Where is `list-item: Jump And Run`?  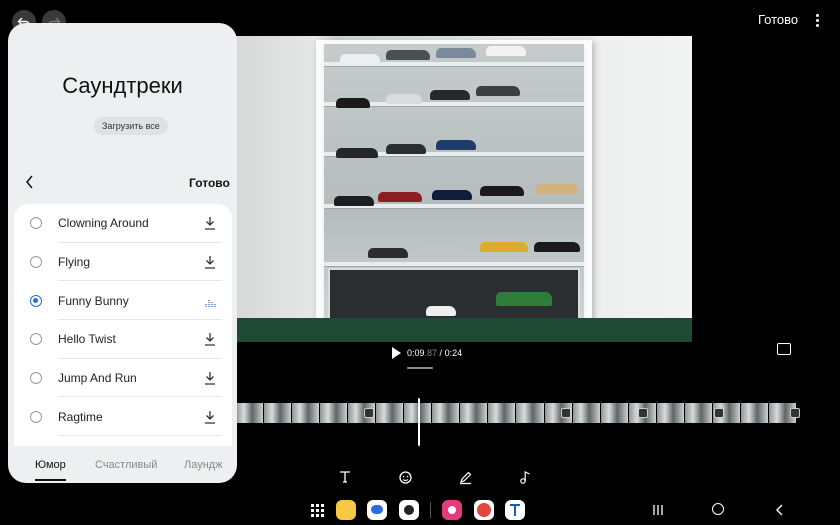 list-item: Jump And Run is located at coordinates (123, 378).